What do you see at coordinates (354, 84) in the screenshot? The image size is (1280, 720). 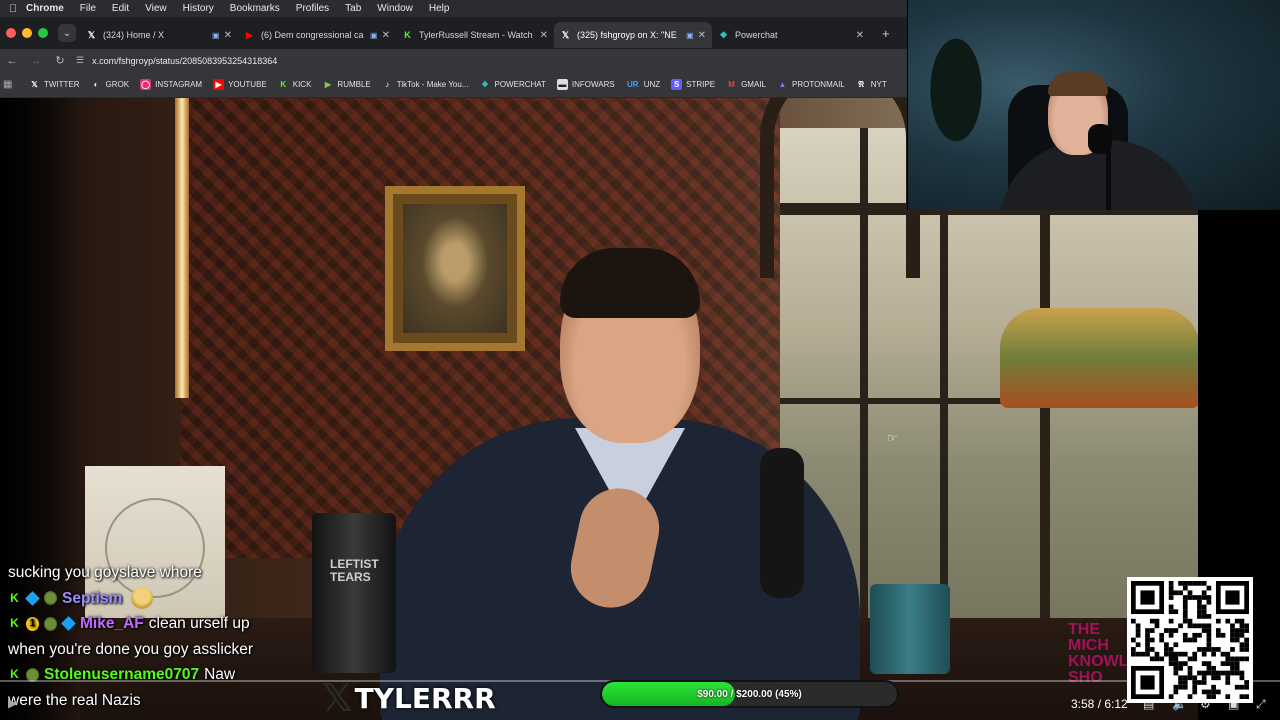 I see `bookmark-label: RUMBLE` at bounding box center [354, 84].